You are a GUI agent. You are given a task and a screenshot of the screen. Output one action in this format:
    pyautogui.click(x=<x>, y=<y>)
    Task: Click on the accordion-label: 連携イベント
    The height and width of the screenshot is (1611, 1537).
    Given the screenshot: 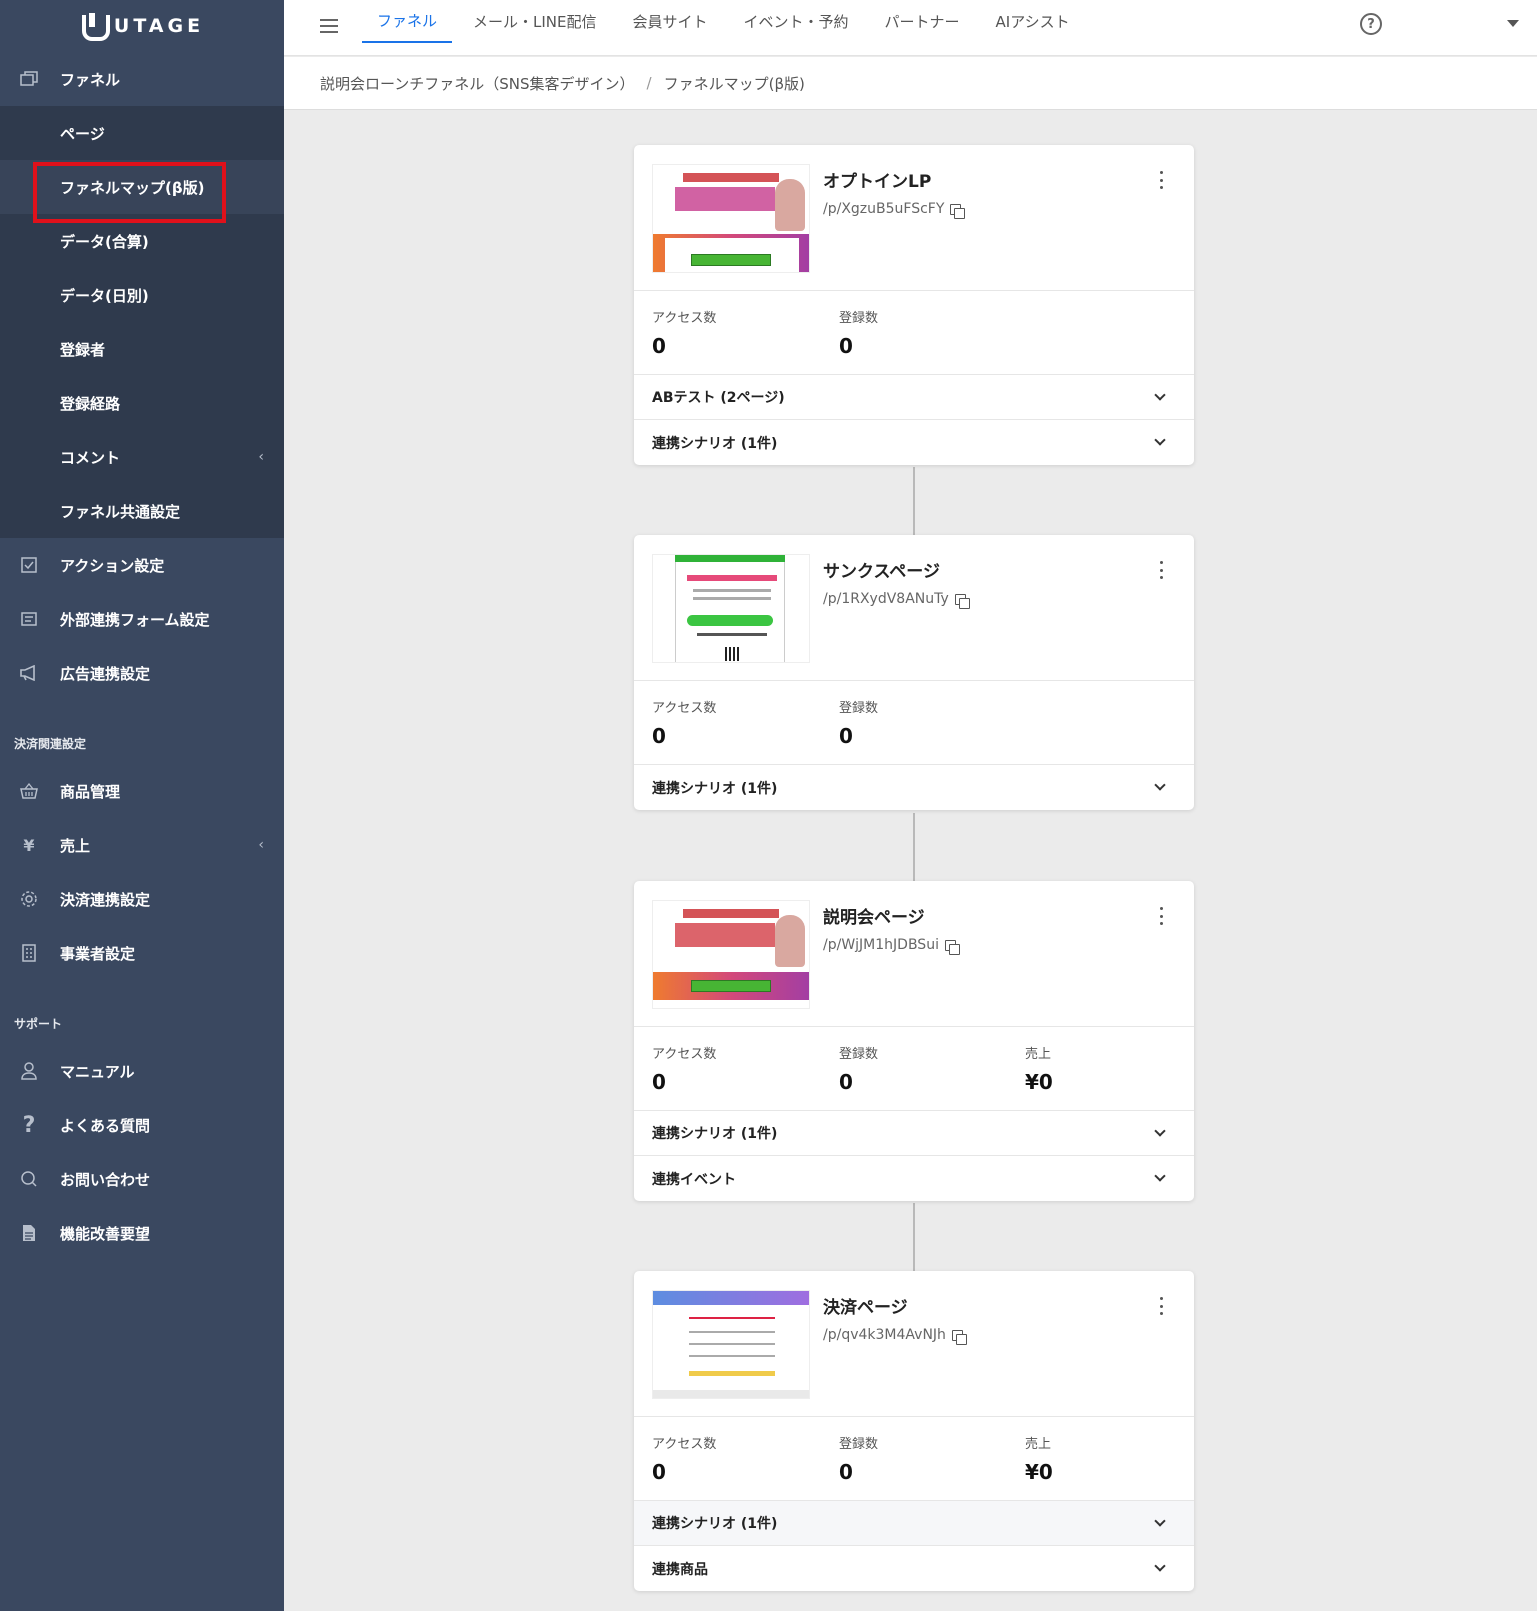 What is the action you would take?
    pyautogui.click(x=694, y=1179)
    